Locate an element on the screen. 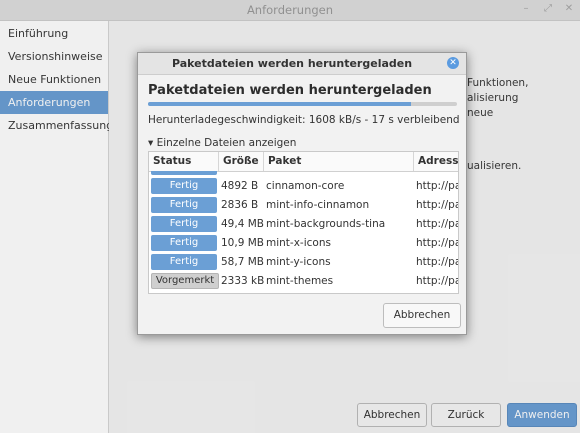 This screenshot has width=580, height=433. table-row: Vorgemerkt 2333 kB mint-themes http://pa is located at coordinates (303, 281).